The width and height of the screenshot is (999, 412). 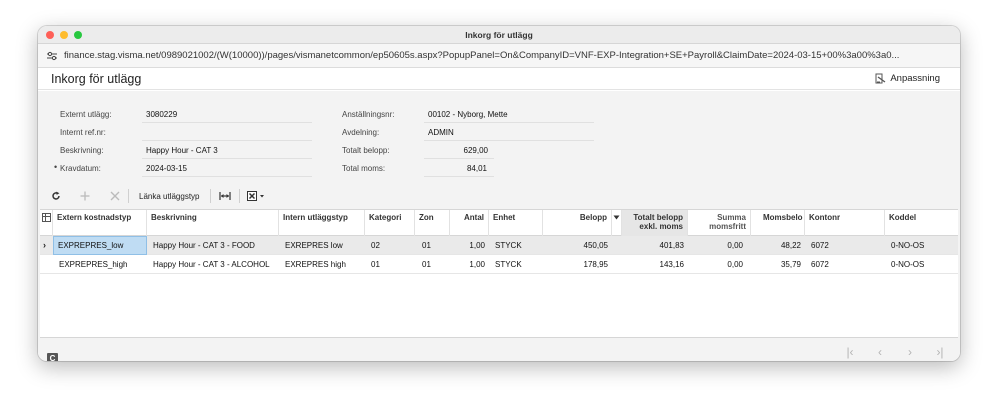 What do you see at coordinates (921, 223) in the screenshot?
I see `header-code: Koddel` at bounding box center [921, 223].